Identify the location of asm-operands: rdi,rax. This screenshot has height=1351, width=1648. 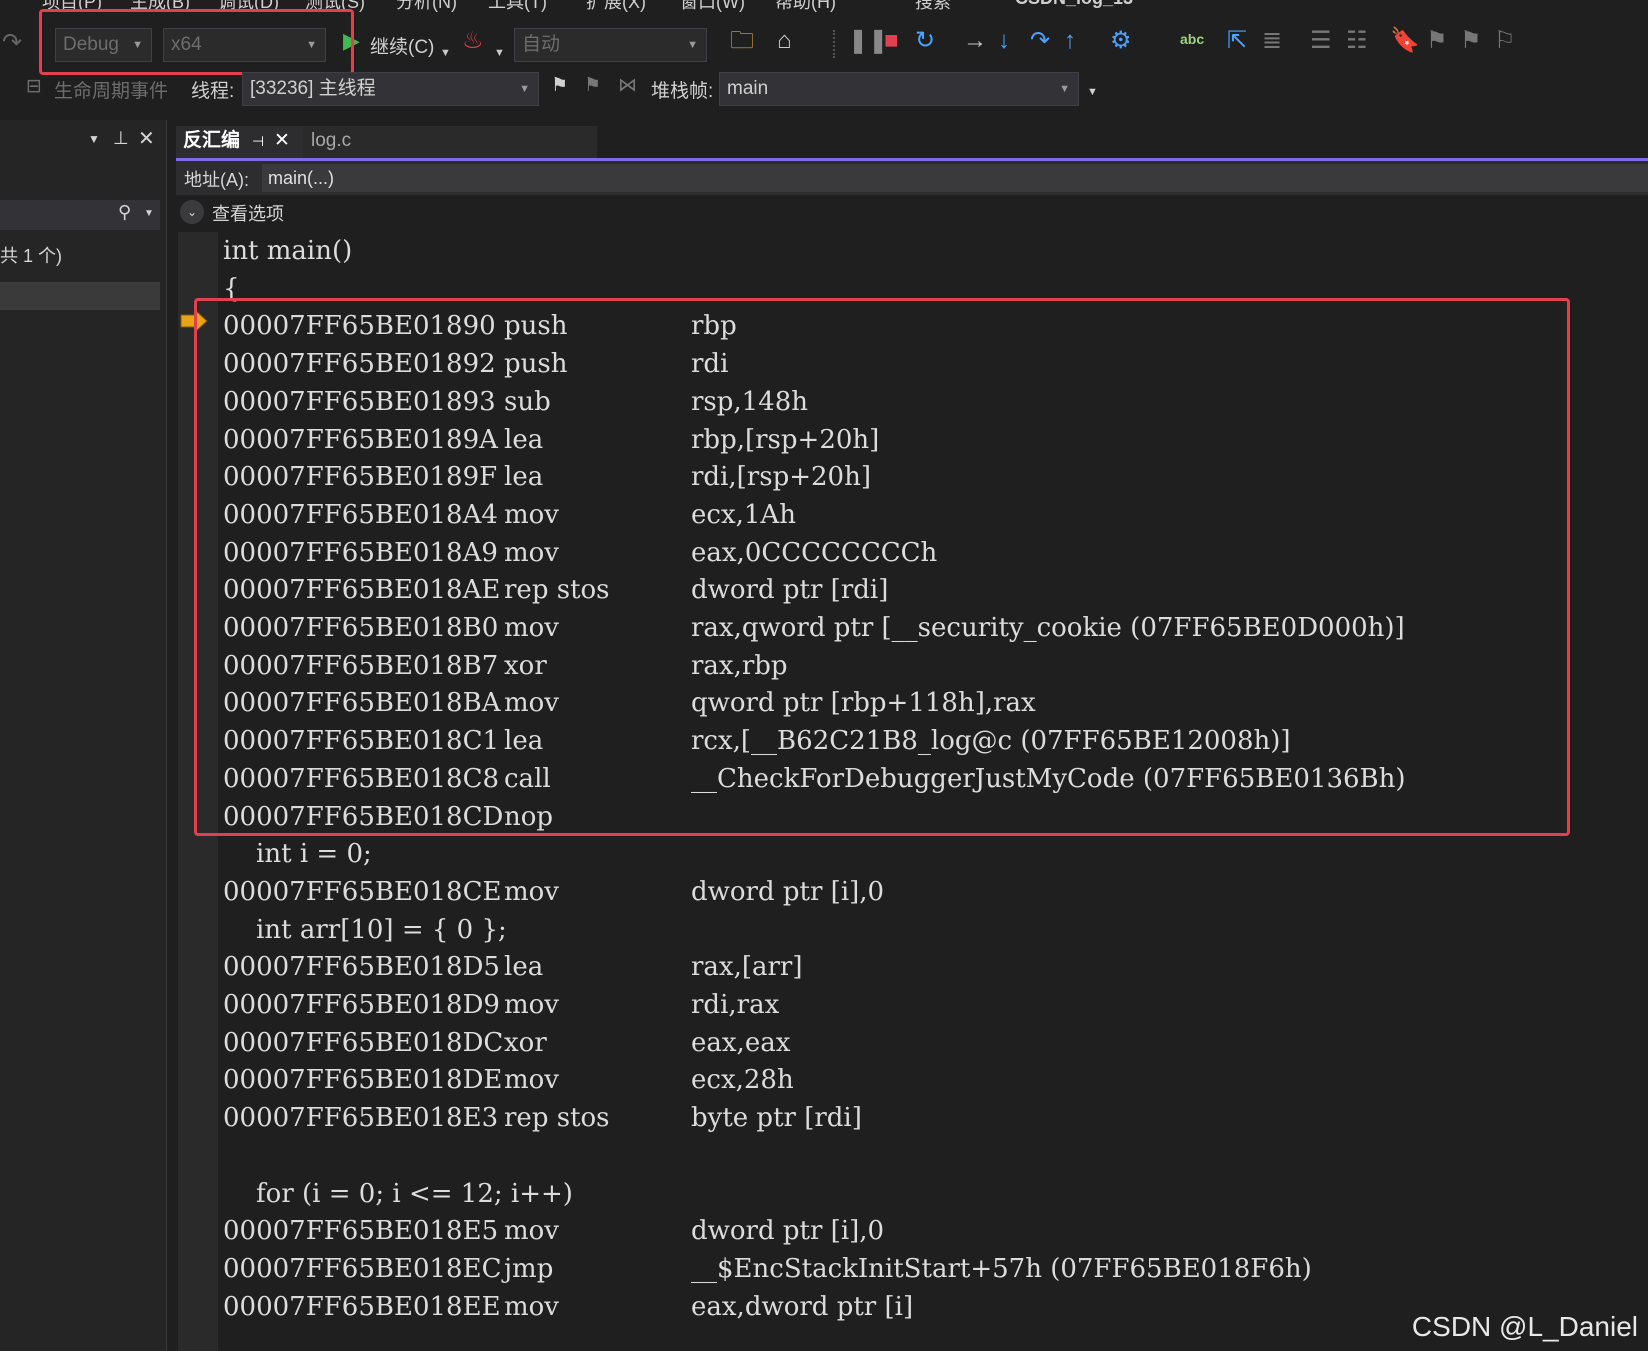
(735, 1005).